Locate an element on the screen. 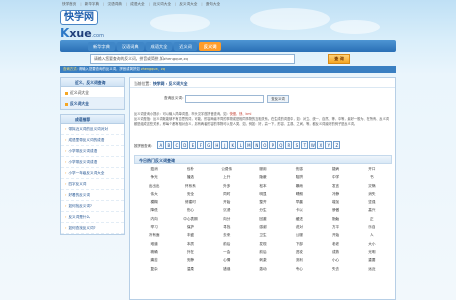 The width and height of the screenshot is (456, 300). antonym-word-link: 冷有面 is located at coordinates (154, 235).